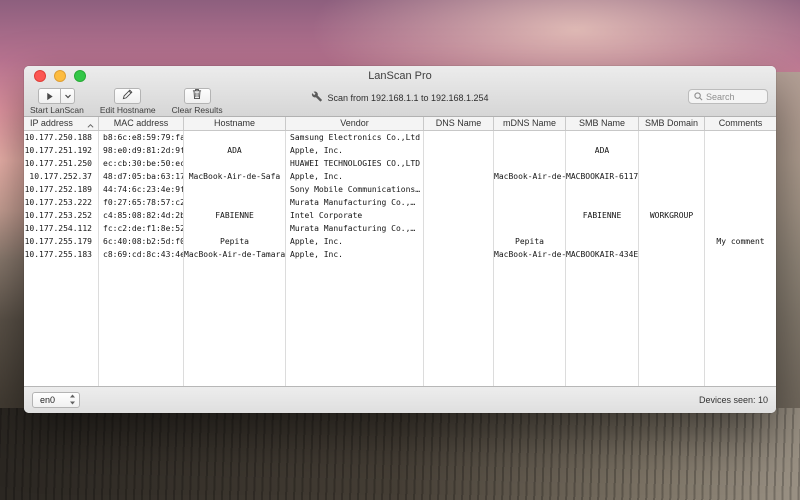 The width and height of the screenshot is (800, 500). Describe the element at coordinates (61, 254) in the screenshot. I see `cell-ip: 10.177.255.183` at that location.